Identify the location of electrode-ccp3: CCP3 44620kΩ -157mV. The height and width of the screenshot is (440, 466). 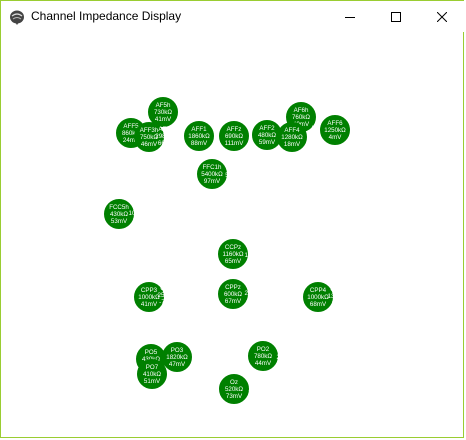
(142, 255).